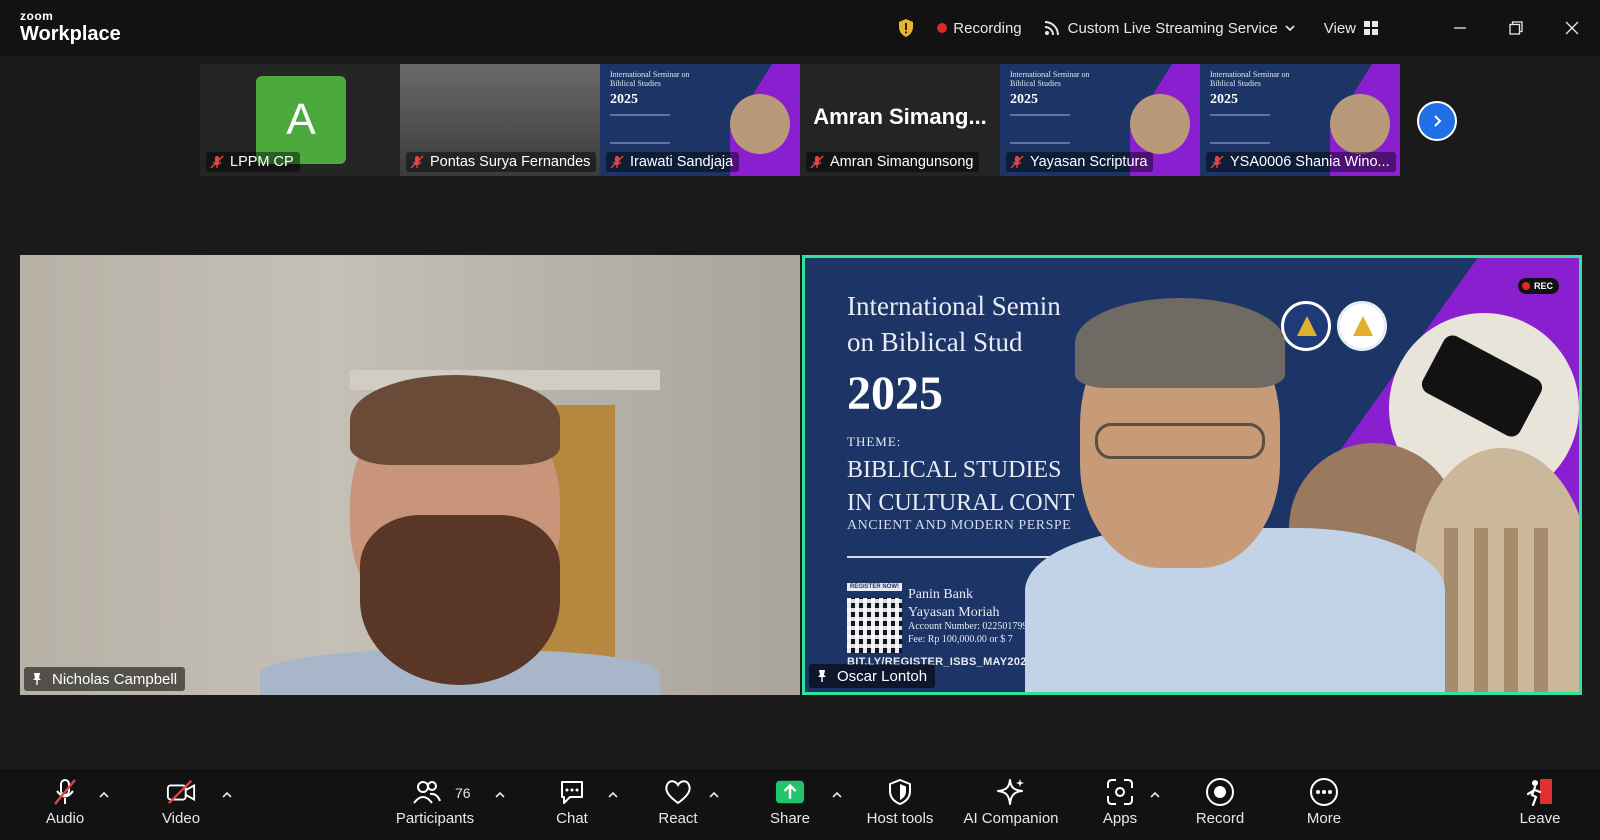 Image resolution: width=1600 pixels, height=840 pixels. What do you see at coordinates (37, 16) in the screenshot?
I see `brand-top: zoom` at bounding box center [37, 16].